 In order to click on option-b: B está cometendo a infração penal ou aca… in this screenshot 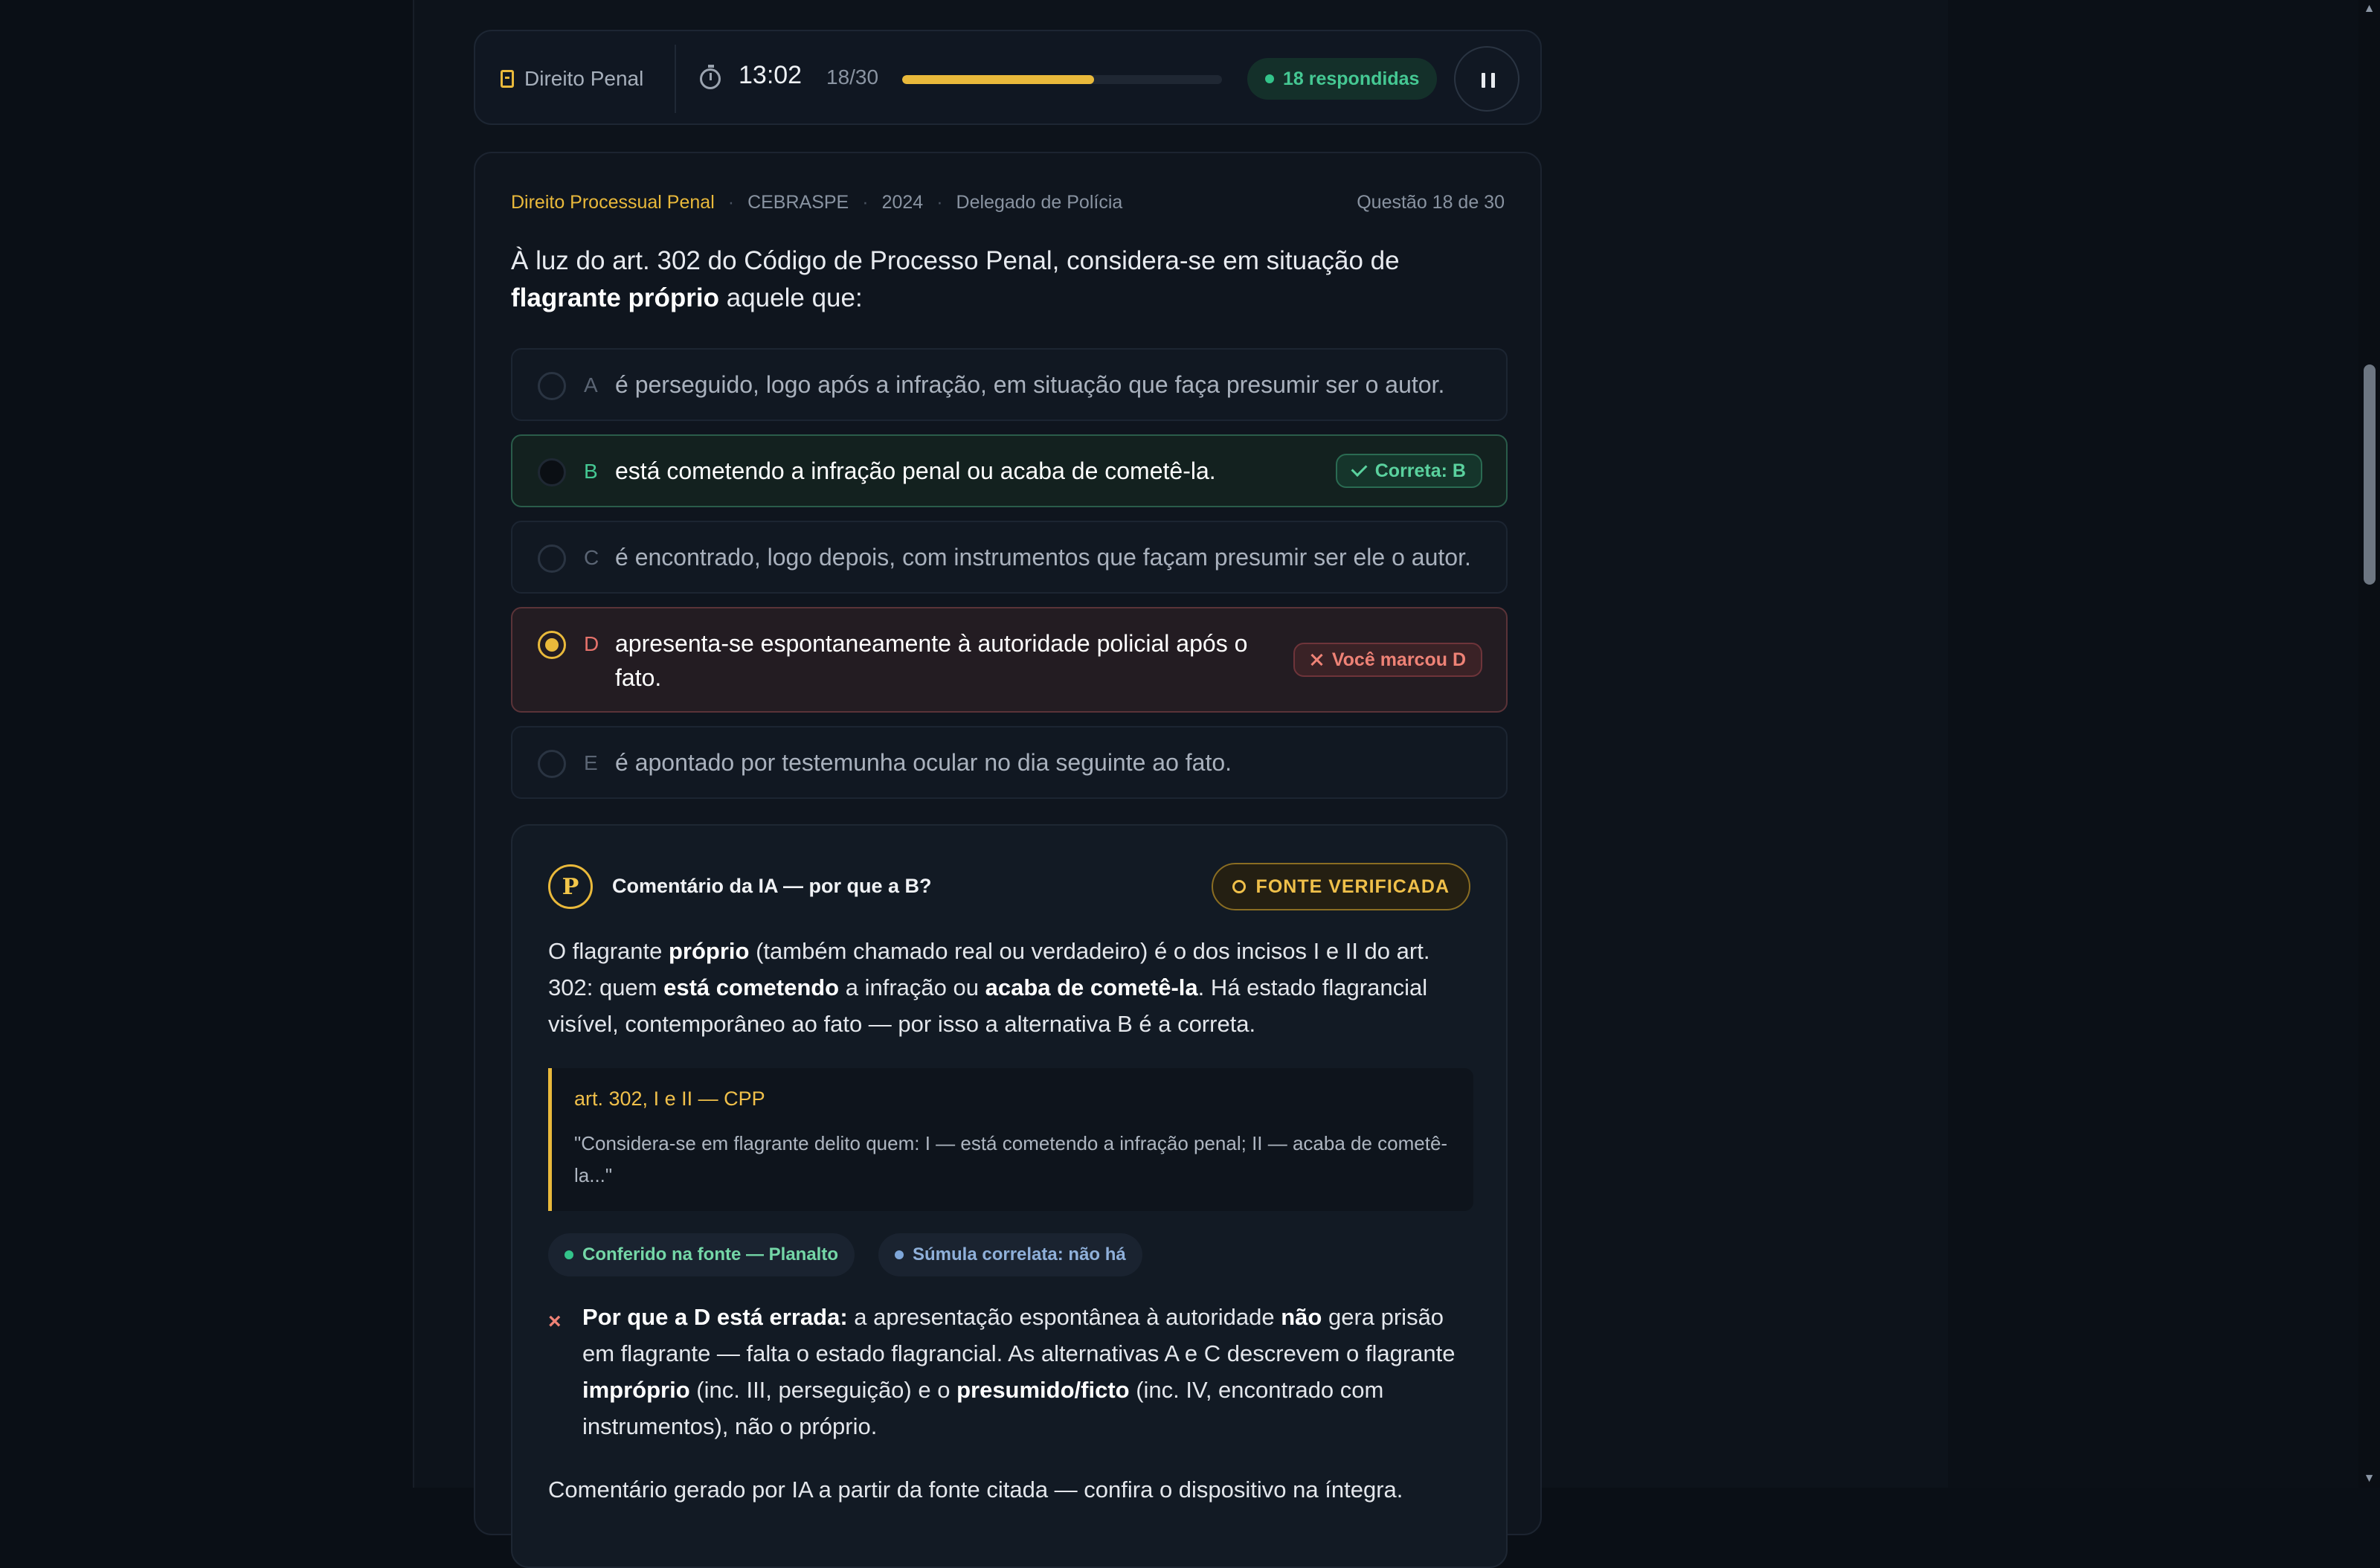, I will do `click(1009, 470)`.